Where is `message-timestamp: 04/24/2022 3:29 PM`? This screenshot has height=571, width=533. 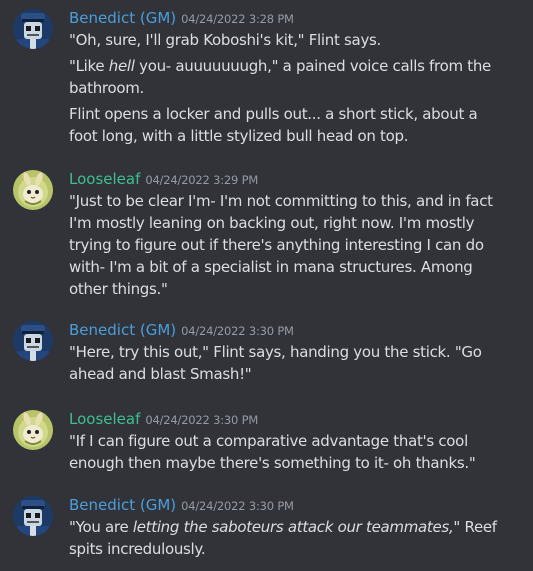 message-timestamp: 04/24/2022 3:29 PM is located at coordinates (202, 180).